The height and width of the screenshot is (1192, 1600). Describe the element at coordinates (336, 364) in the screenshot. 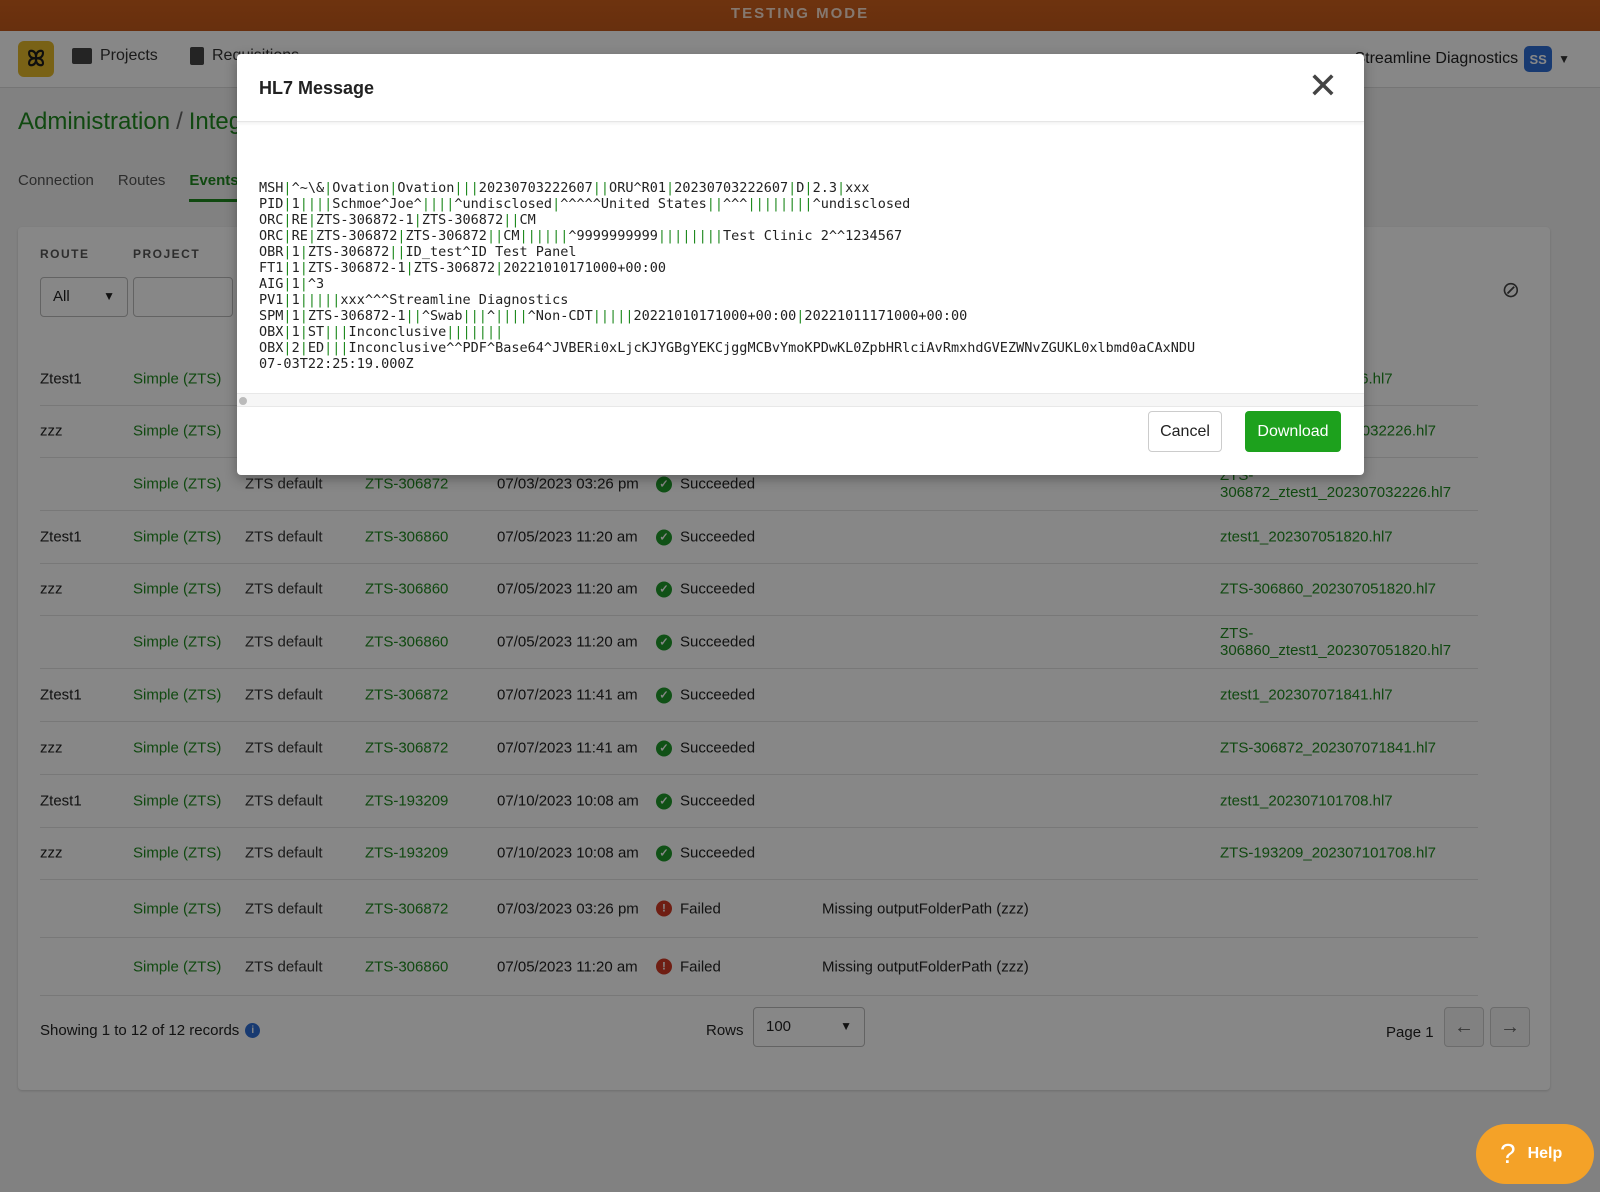

I see `hl7-segment-line: 07-03T22:25:19.000Z` at that location.